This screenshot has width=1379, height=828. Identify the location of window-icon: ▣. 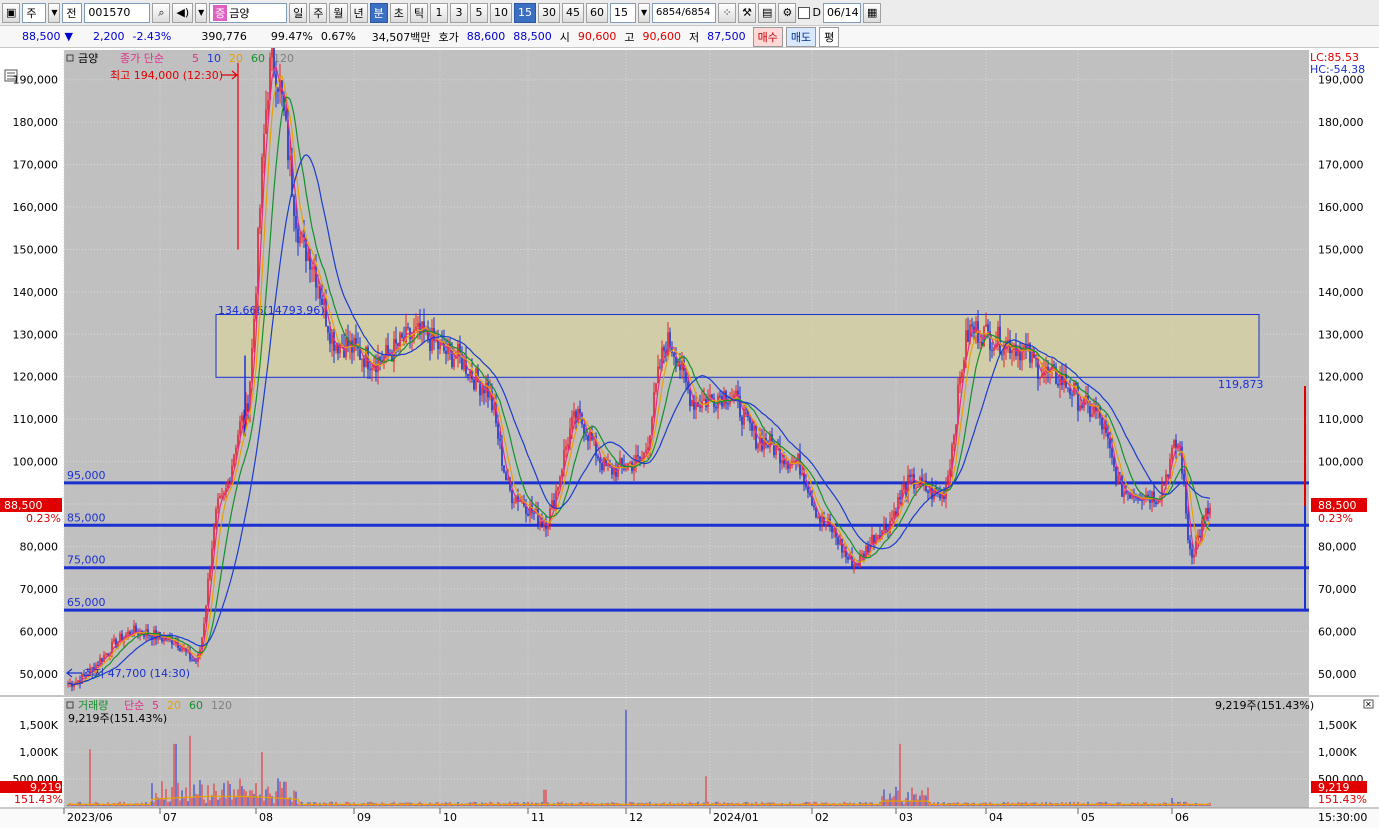
(11, 12).